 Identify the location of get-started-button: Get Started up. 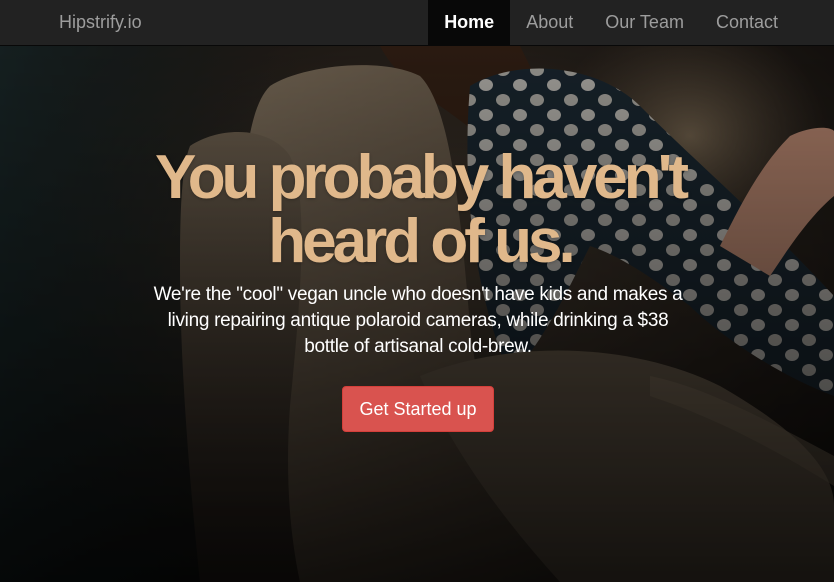
(418, 409).